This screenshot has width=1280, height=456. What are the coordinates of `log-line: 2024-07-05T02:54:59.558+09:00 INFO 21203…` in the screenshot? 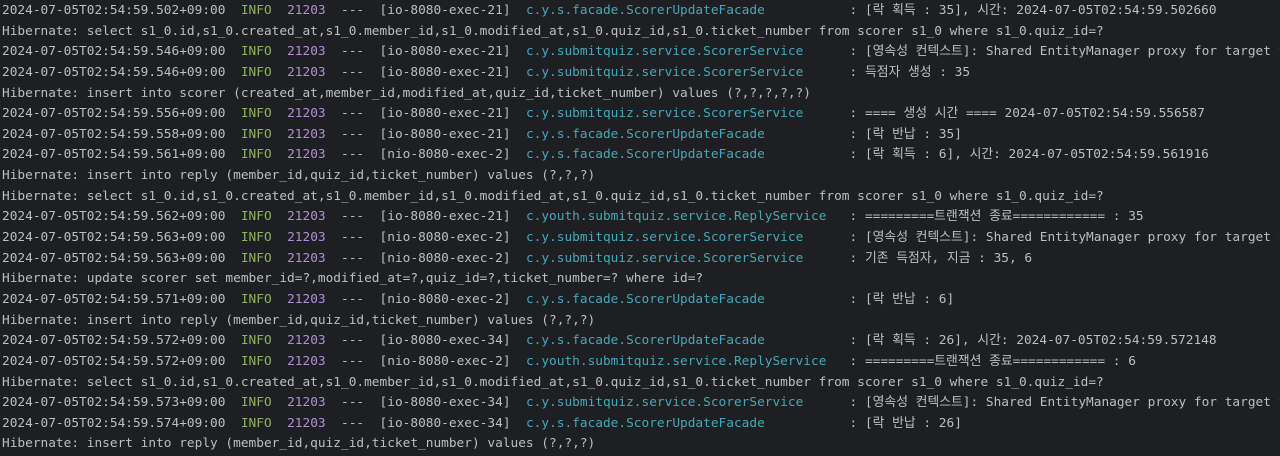 It's located at (640, 135).